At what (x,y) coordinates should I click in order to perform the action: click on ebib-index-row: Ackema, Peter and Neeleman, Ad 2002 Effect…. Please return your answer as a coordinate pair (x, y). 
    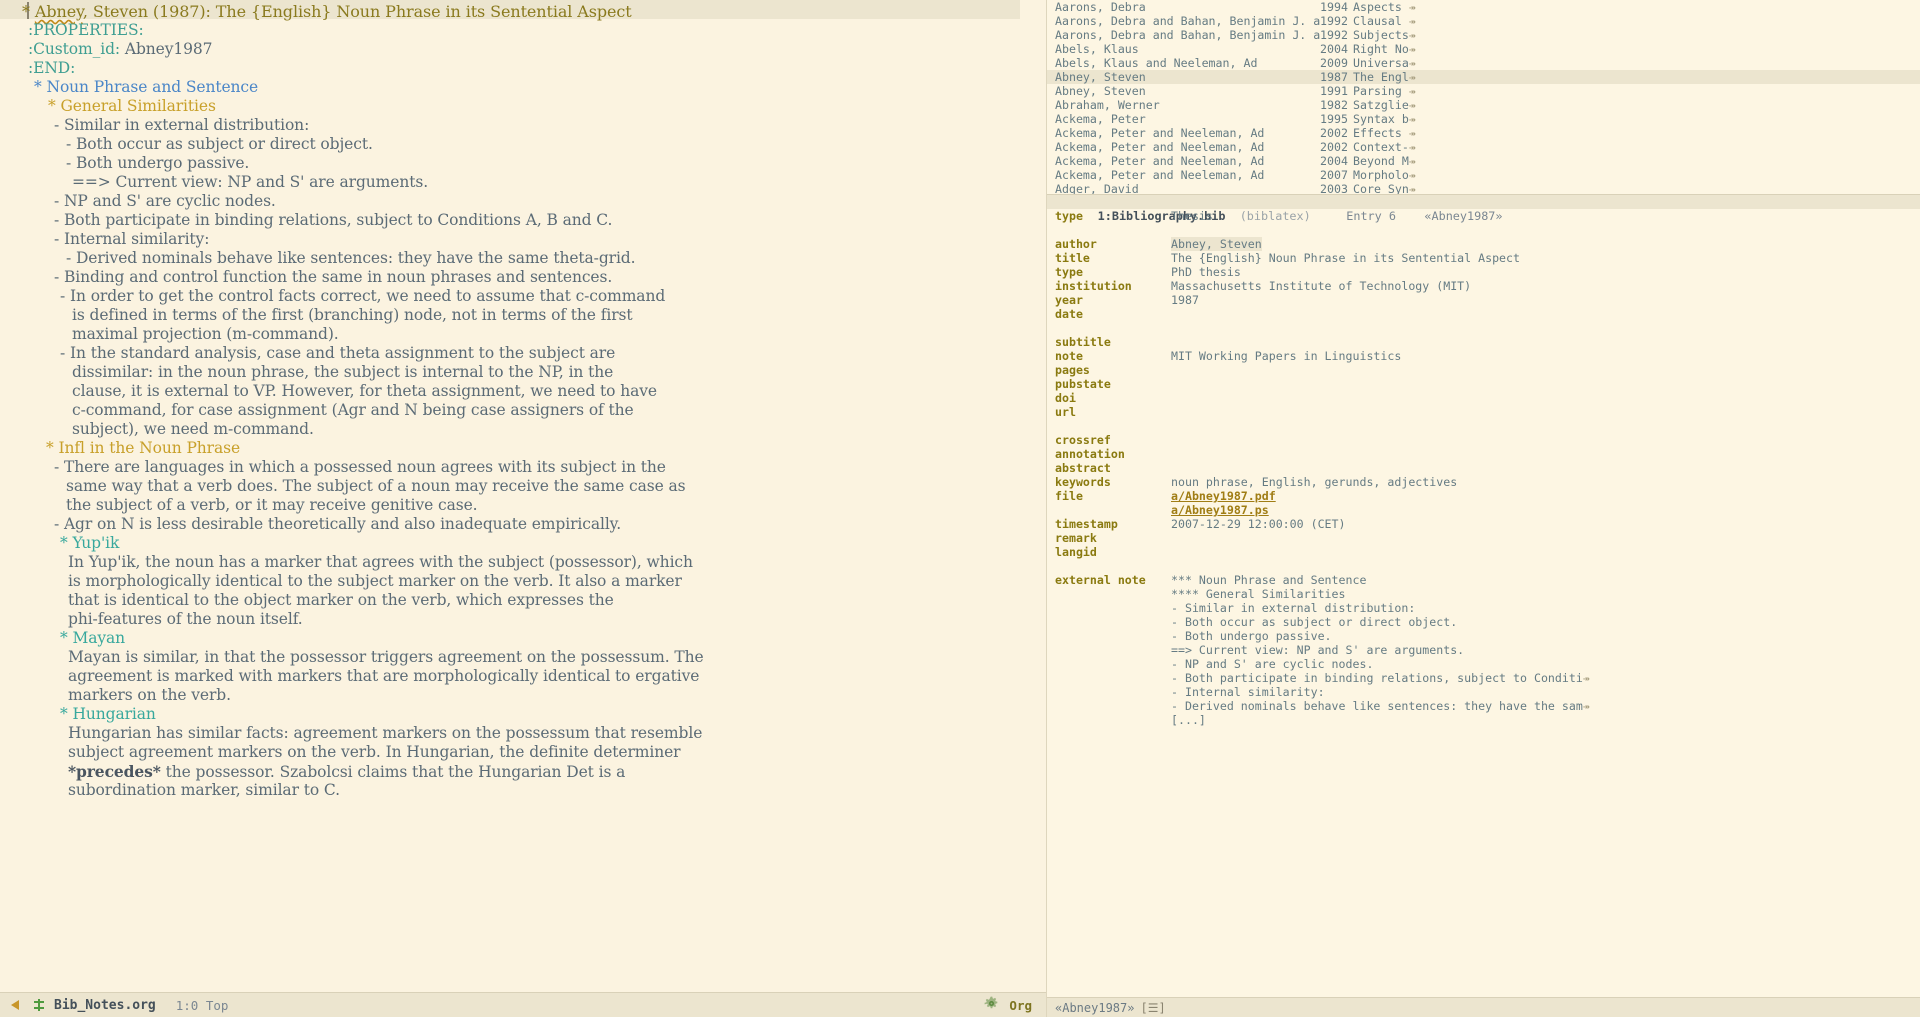
    Looking at the image, I should click on (1483, 133).